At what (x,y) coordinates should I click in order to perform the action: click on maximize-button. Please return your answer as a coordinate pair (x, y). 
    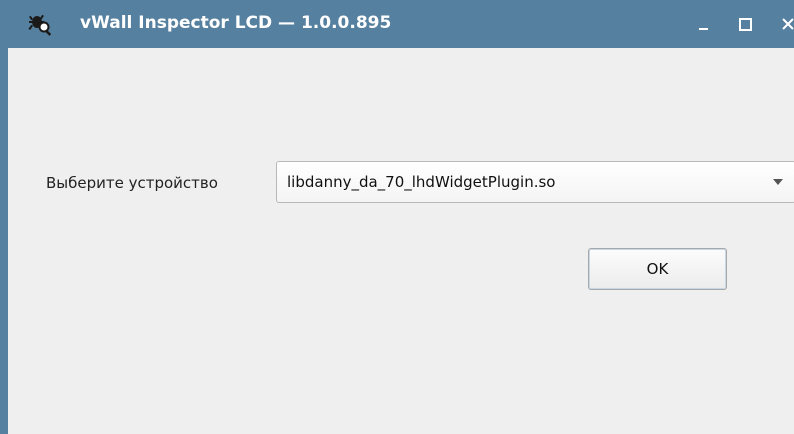
    Looking at the image, I should click on (746, 24).